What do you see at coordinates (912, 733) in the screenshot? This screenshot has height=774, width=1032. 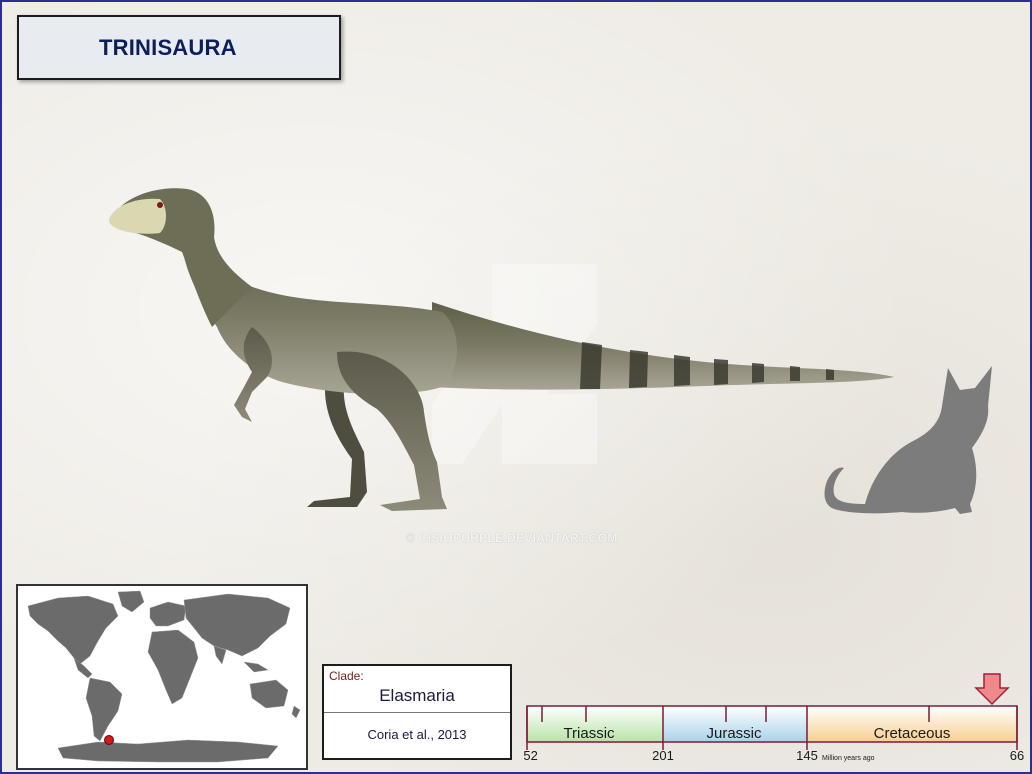 I see `label-cretaceous: Cretaceous` at bounding box center [912, 733].